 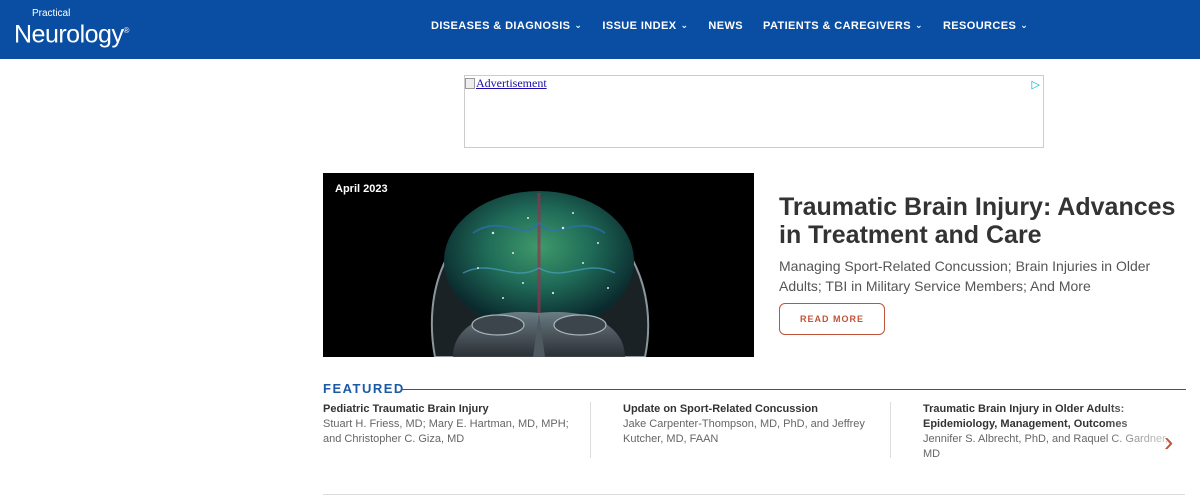 What do you see at coordinates (753, 409) in the screenshot?
I see `article-title: Update on Sport-Related Concussion` at bounding box center [753, 409].